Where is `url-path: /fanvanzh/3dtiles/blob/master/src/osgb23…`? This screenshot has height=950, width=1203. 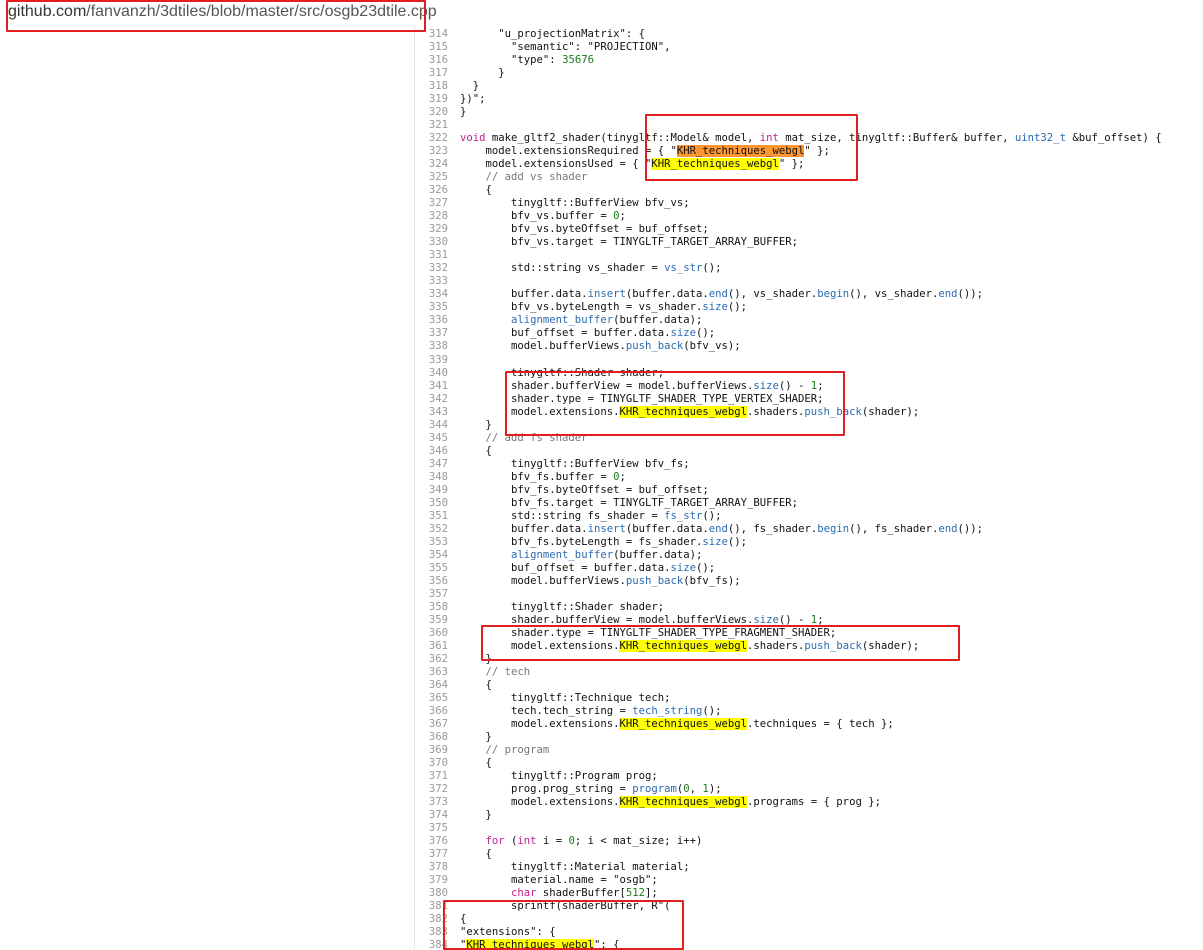 url-path: /fanvanzh/3dtiles/blob/master/src/osgb23… is located at coordinates (261, 11).